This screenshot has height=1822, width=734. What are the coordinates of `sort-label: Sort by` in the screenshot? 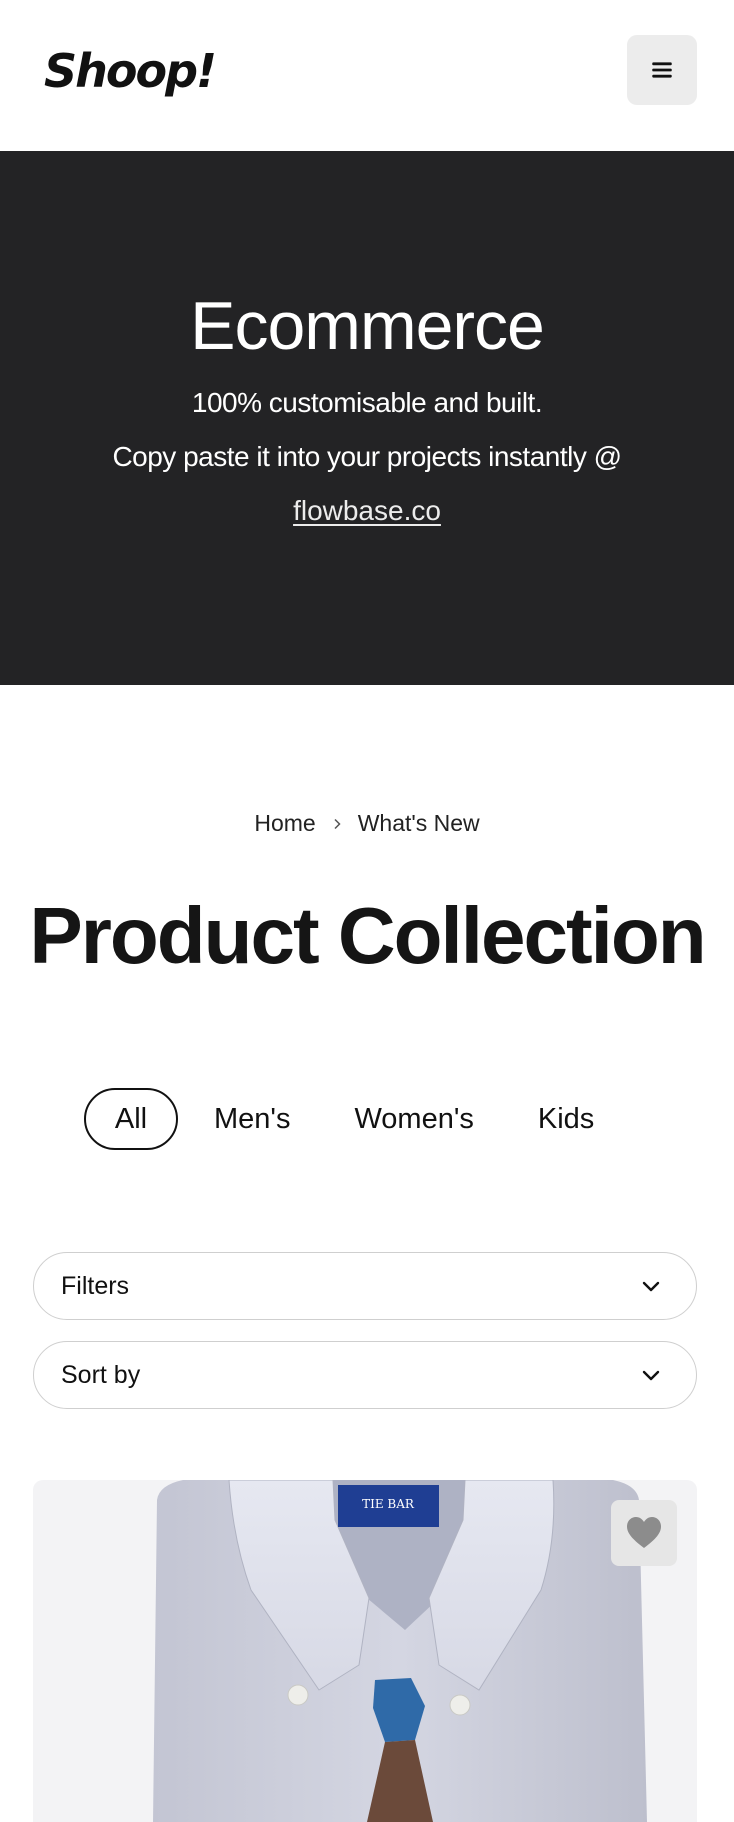 It's located at (101, 1374).